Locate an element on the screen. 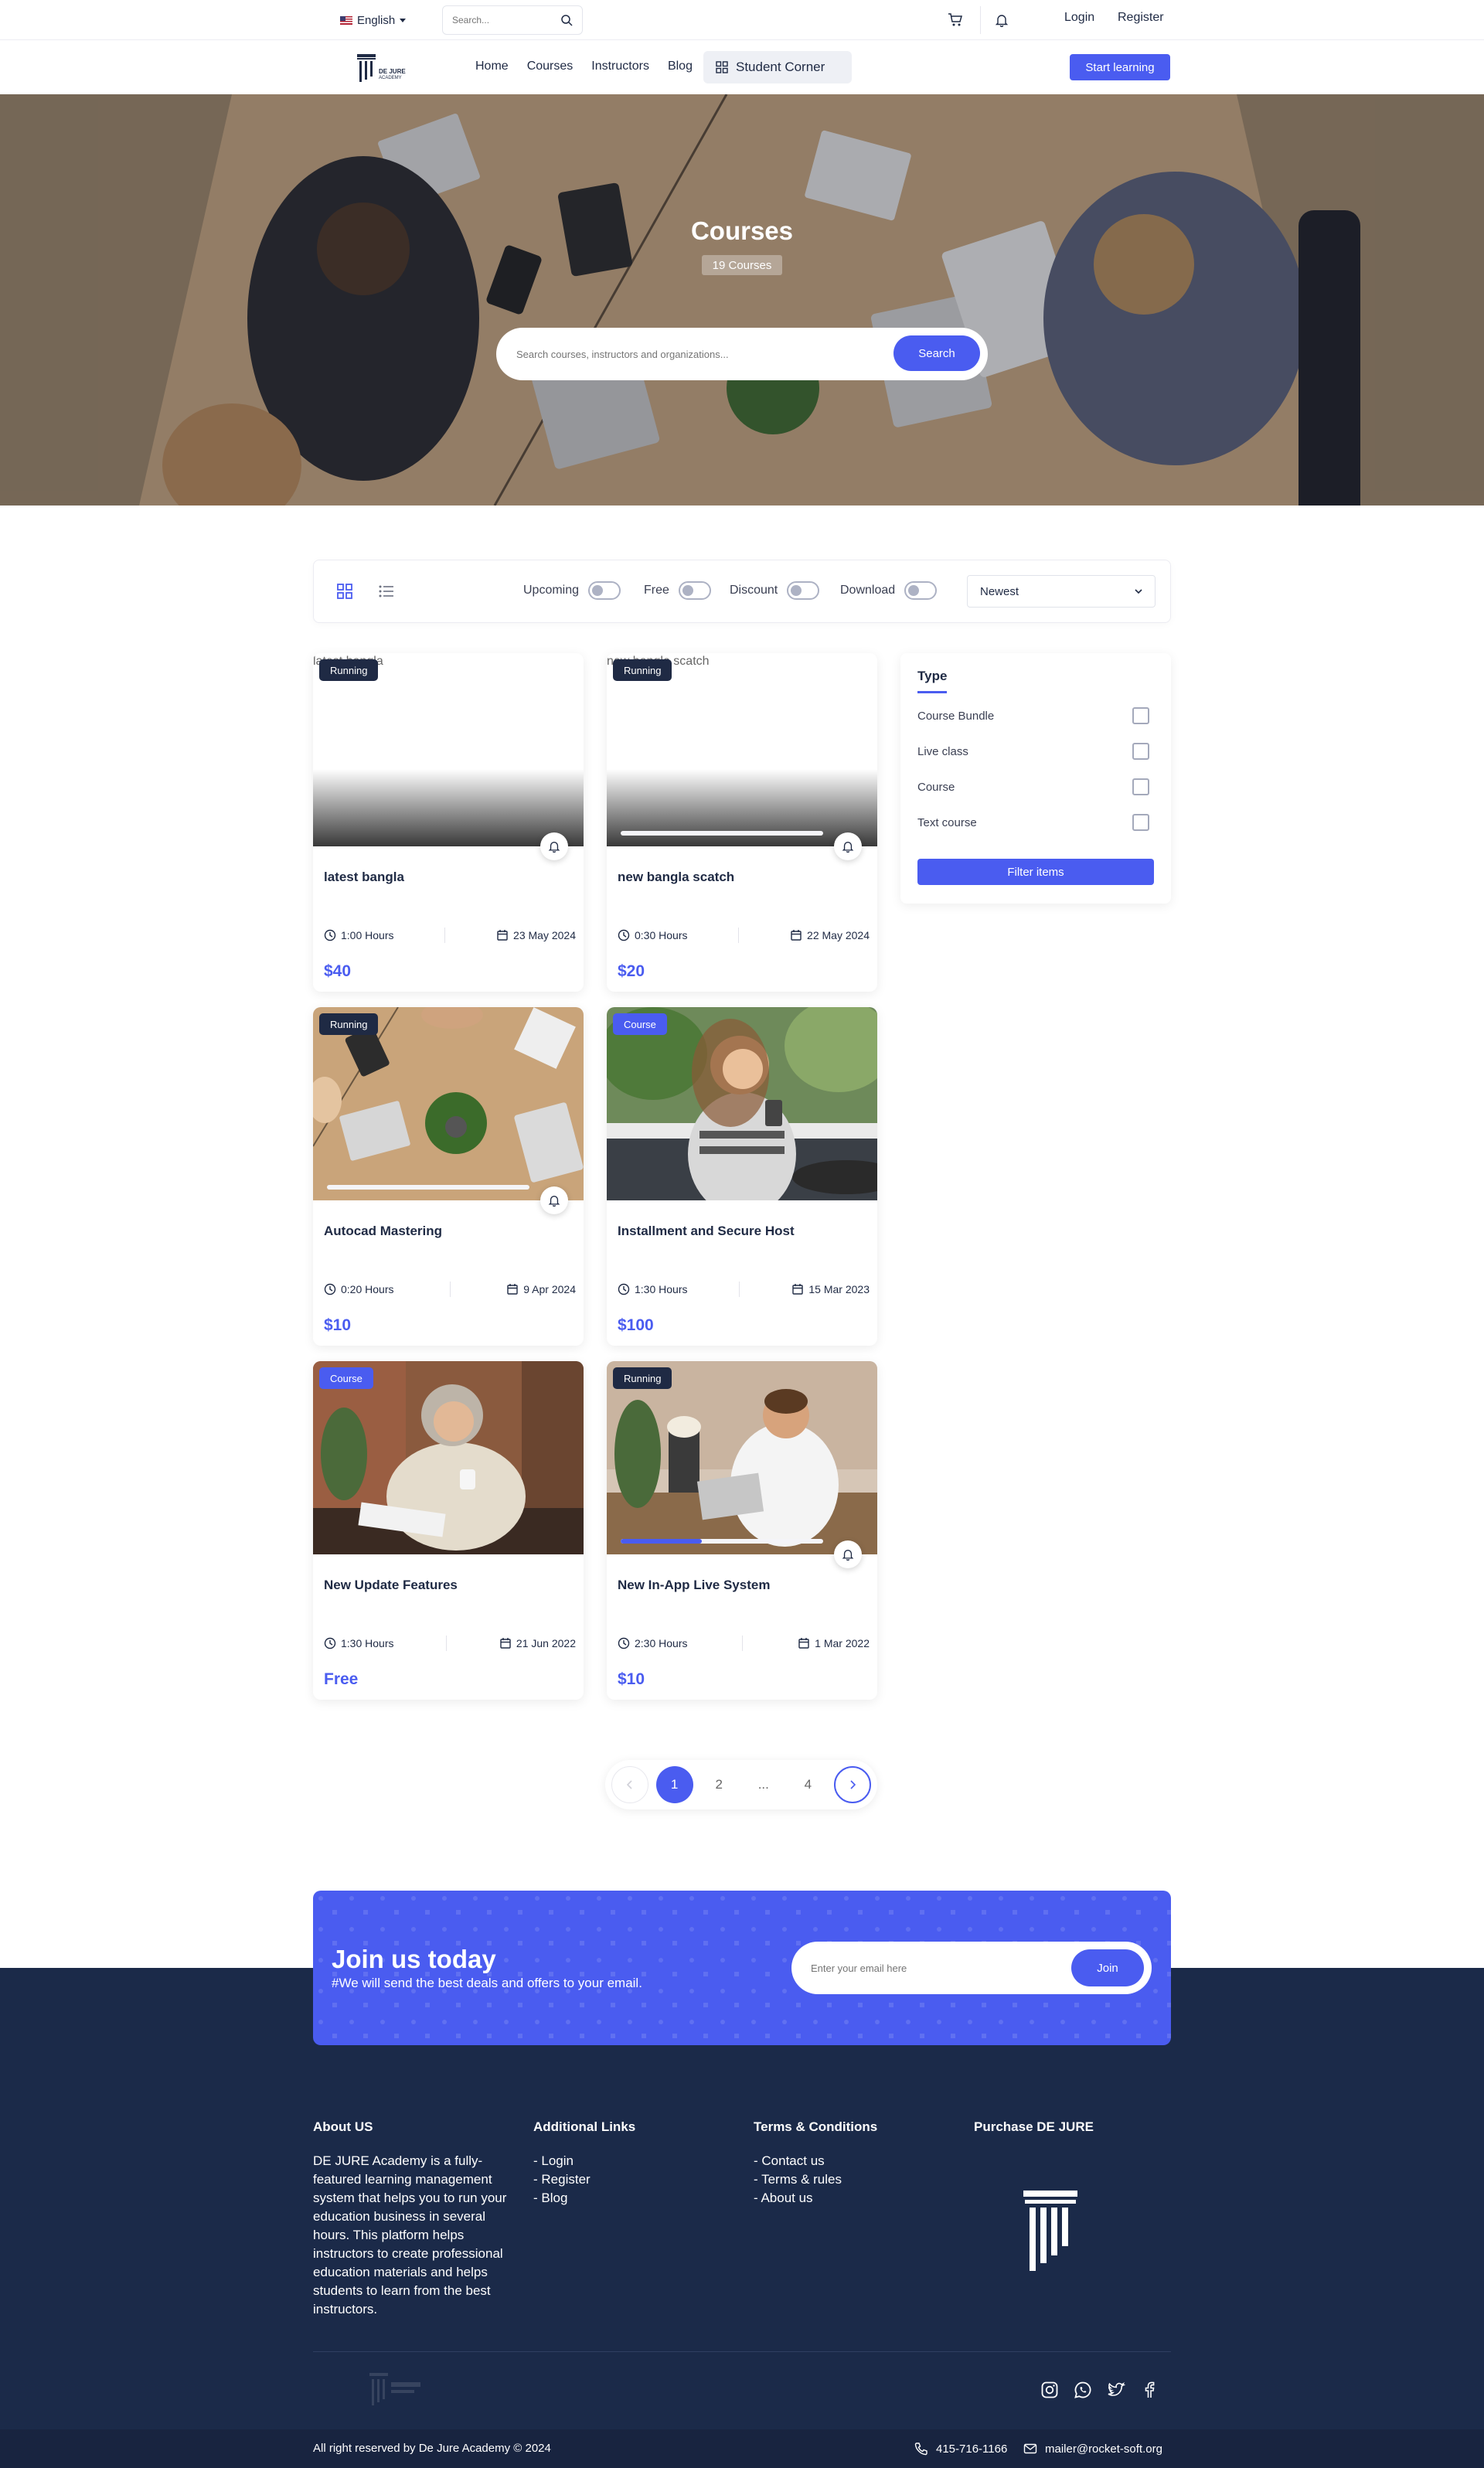 The image size is (1484, 2468). cart-icon is located at coordinates (955, 20).